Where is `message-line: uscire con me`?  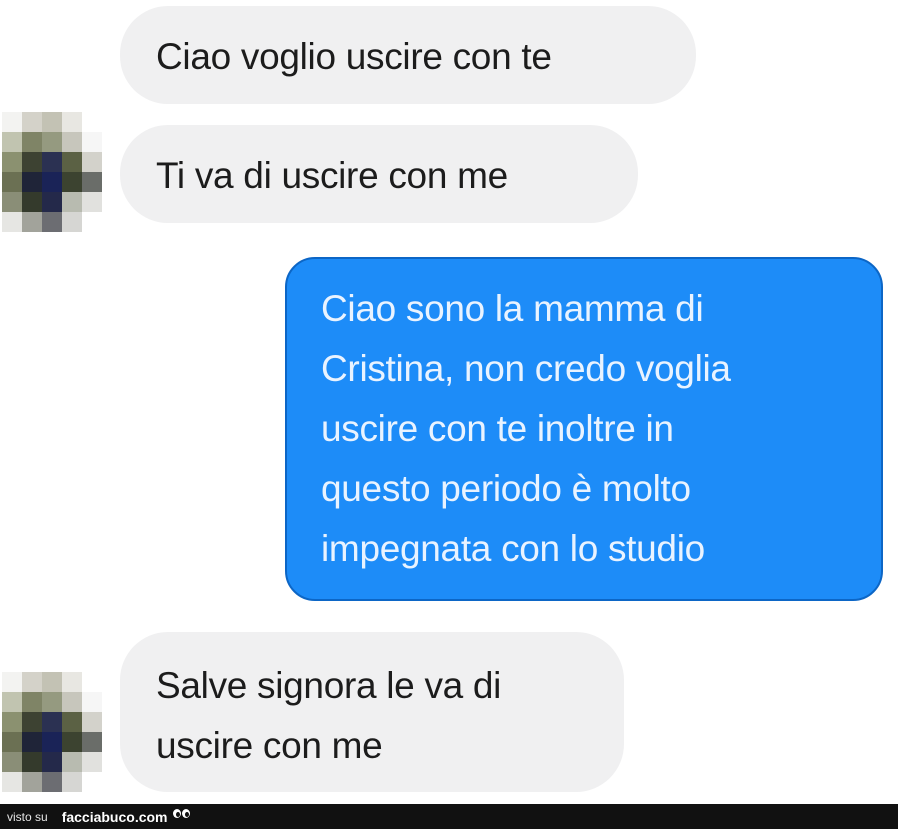 message-line: uscire con me is located at coordinates (269, 745).